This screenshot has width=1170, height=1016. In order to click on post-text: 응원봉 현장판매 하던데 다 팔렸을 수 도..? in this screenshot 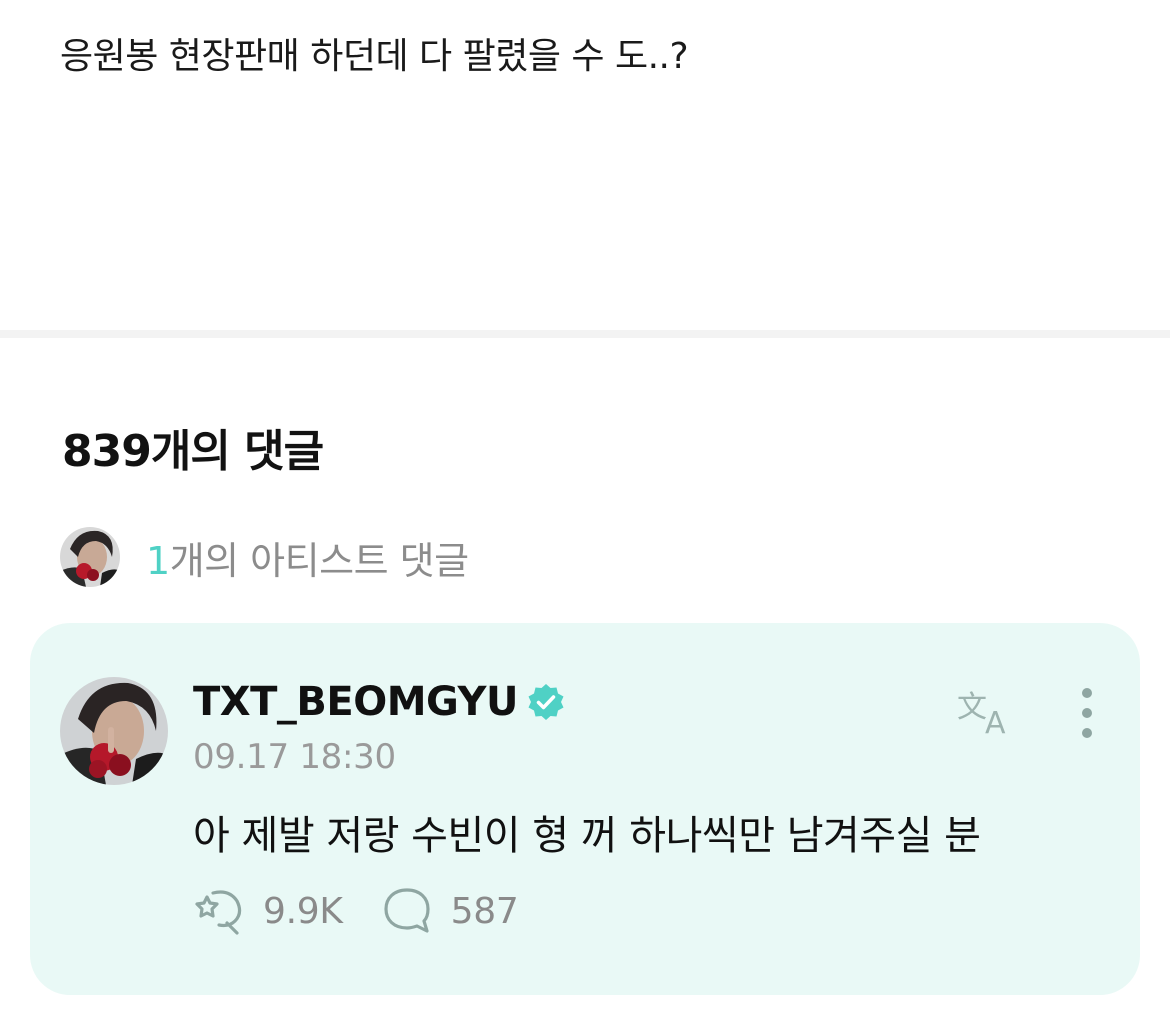, I will do `click(374, 56)`.